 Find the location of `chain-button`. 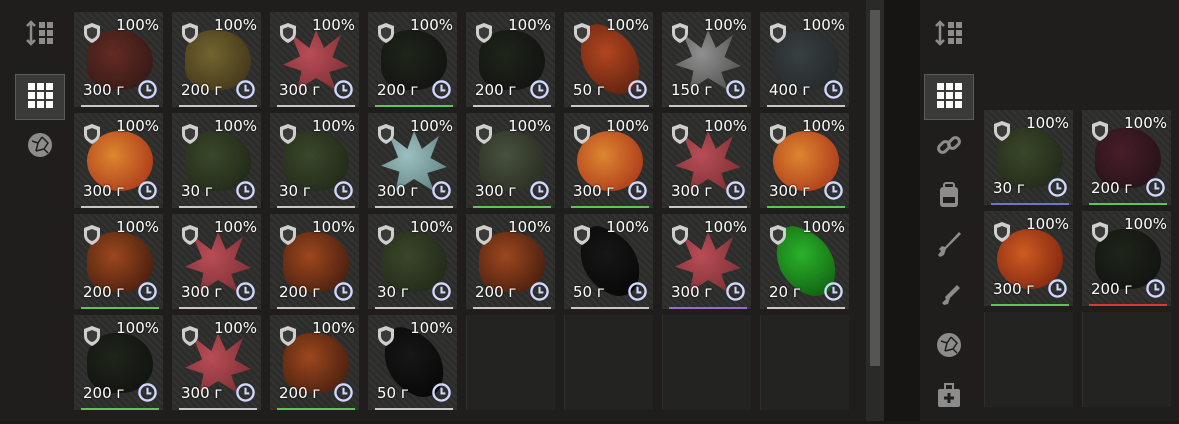

chain-button is located at coordinates (949, 147).